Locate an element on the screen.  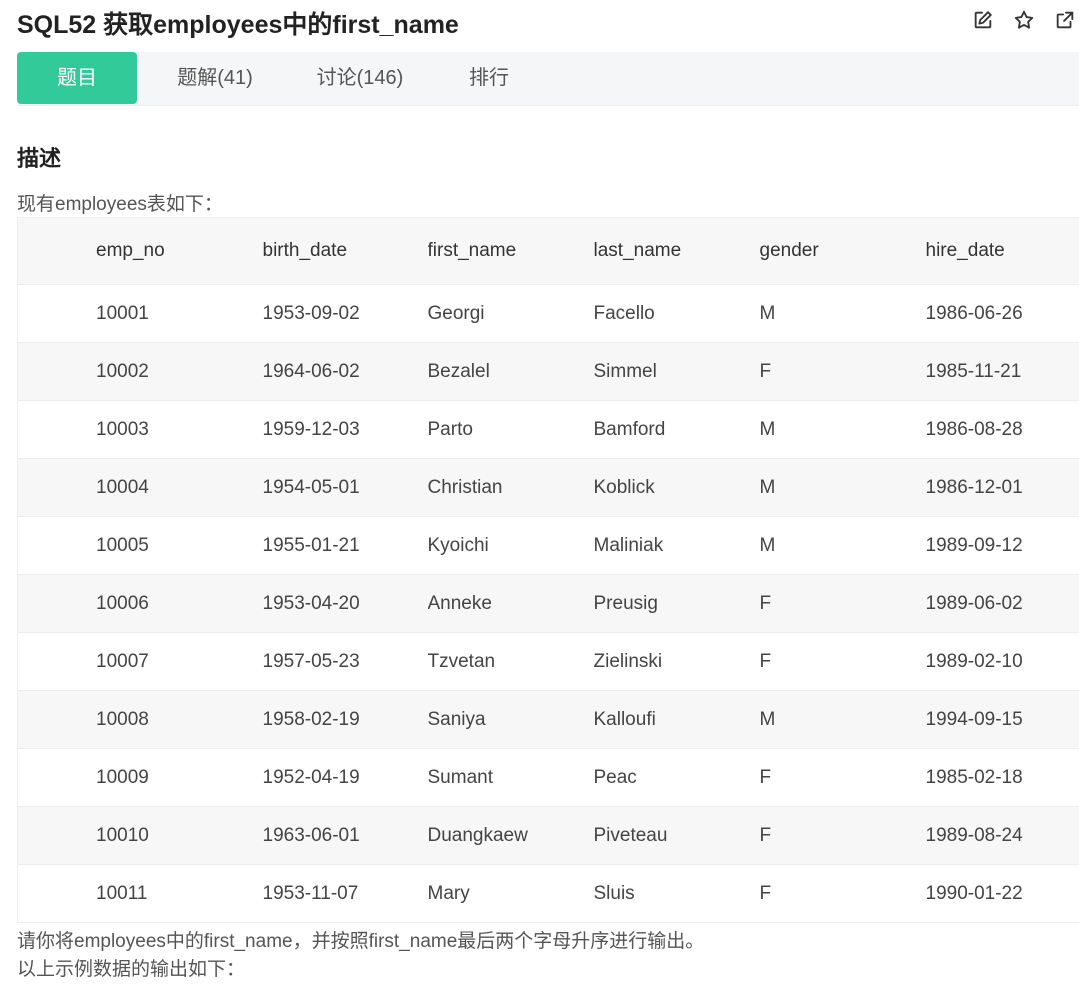
cell-birth-date: 1959-12-03 is located at coordinates (345, 429).